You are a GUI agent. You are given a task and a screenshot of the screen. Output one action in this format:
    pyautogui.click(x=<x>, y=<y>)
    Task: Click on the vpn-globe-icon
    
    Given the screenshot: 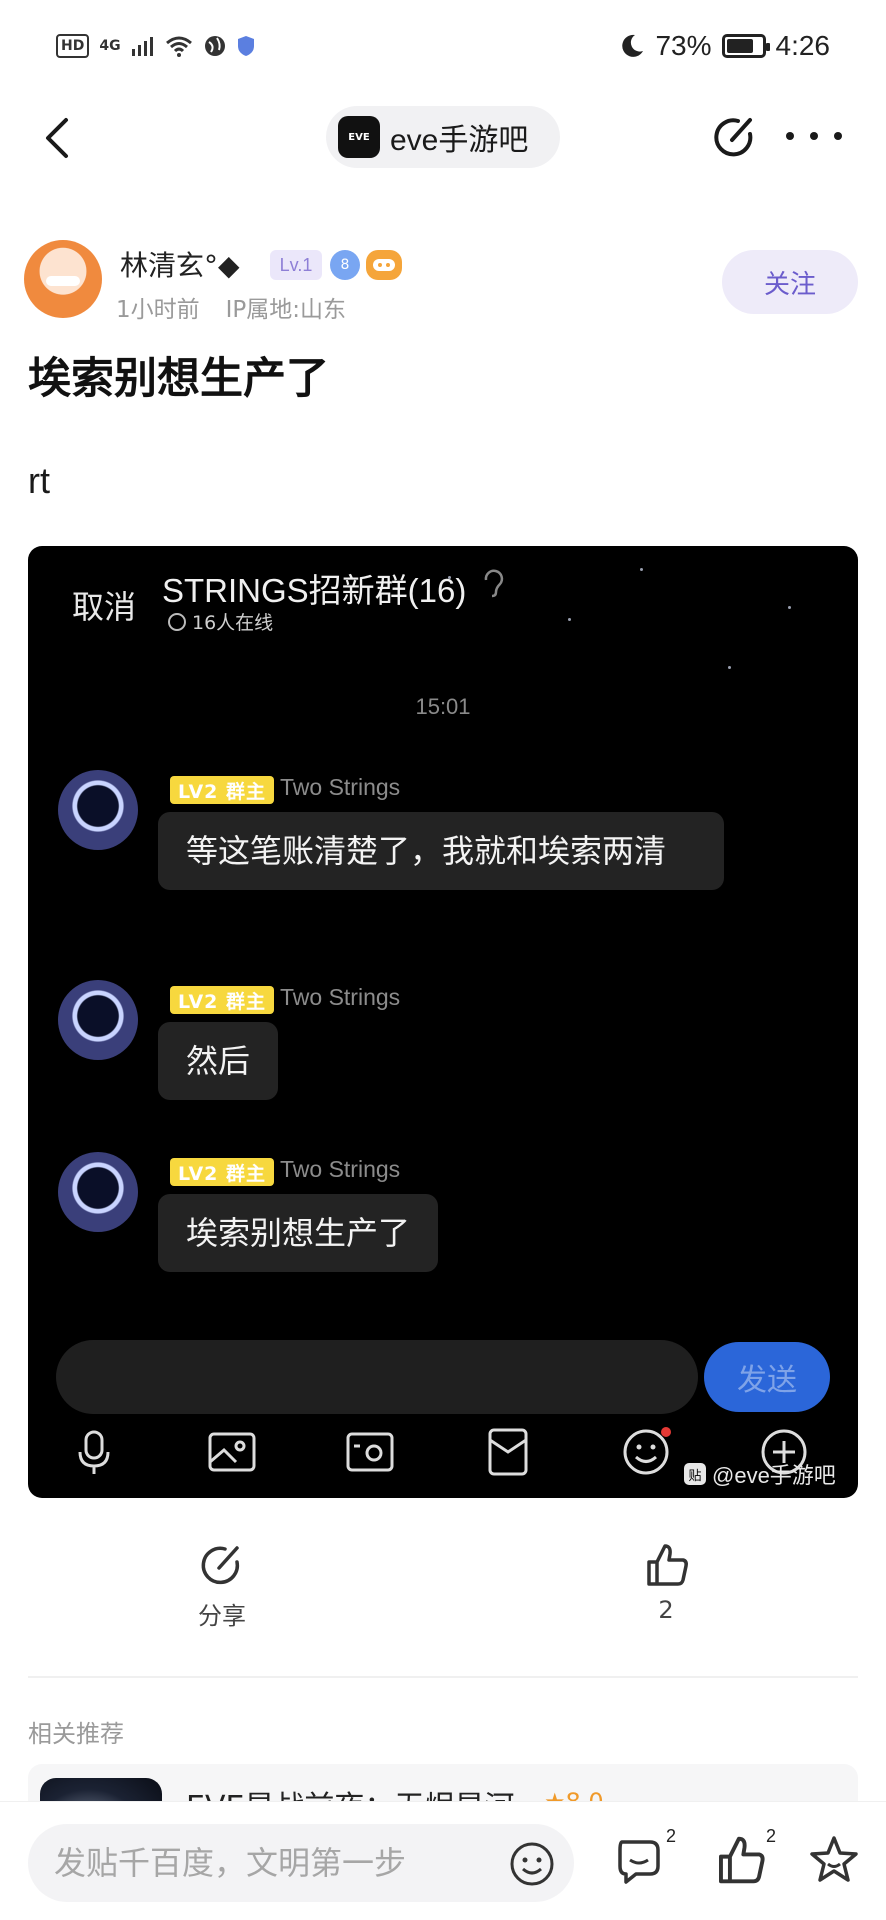 What is the action you would take?
    pyautogui.click(x=214, y=46)
    